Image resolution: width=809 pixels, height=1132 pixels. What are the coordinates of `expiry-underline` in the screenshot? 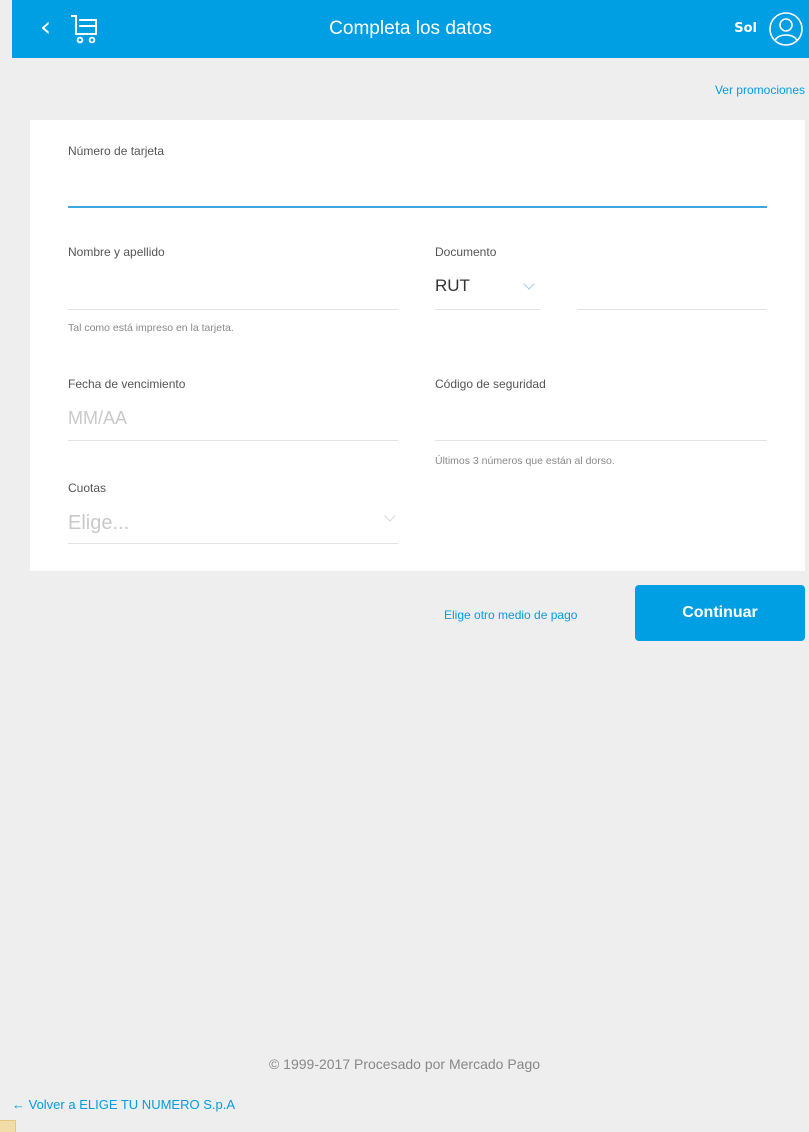 It's located at (233, 440).